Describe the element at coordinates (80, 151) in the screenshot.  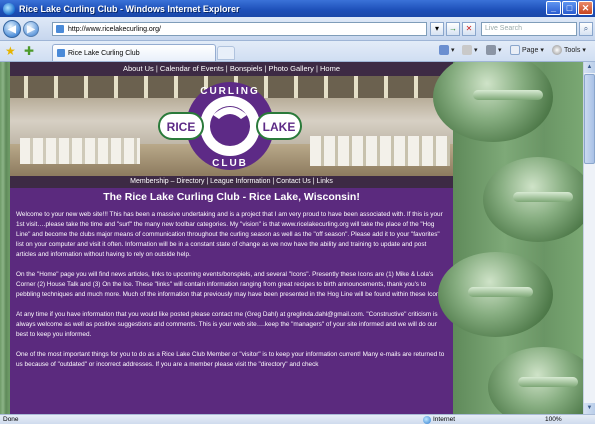
I see `chairs-left` at that location.